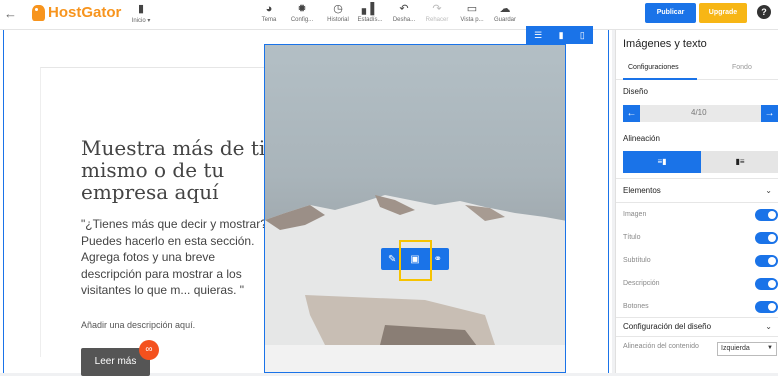 This screenshot has width=778, height=376. Describe the element at coordinates (700, 239) in the screenshot. I see `toggle-row-titulo: Título` at that location.